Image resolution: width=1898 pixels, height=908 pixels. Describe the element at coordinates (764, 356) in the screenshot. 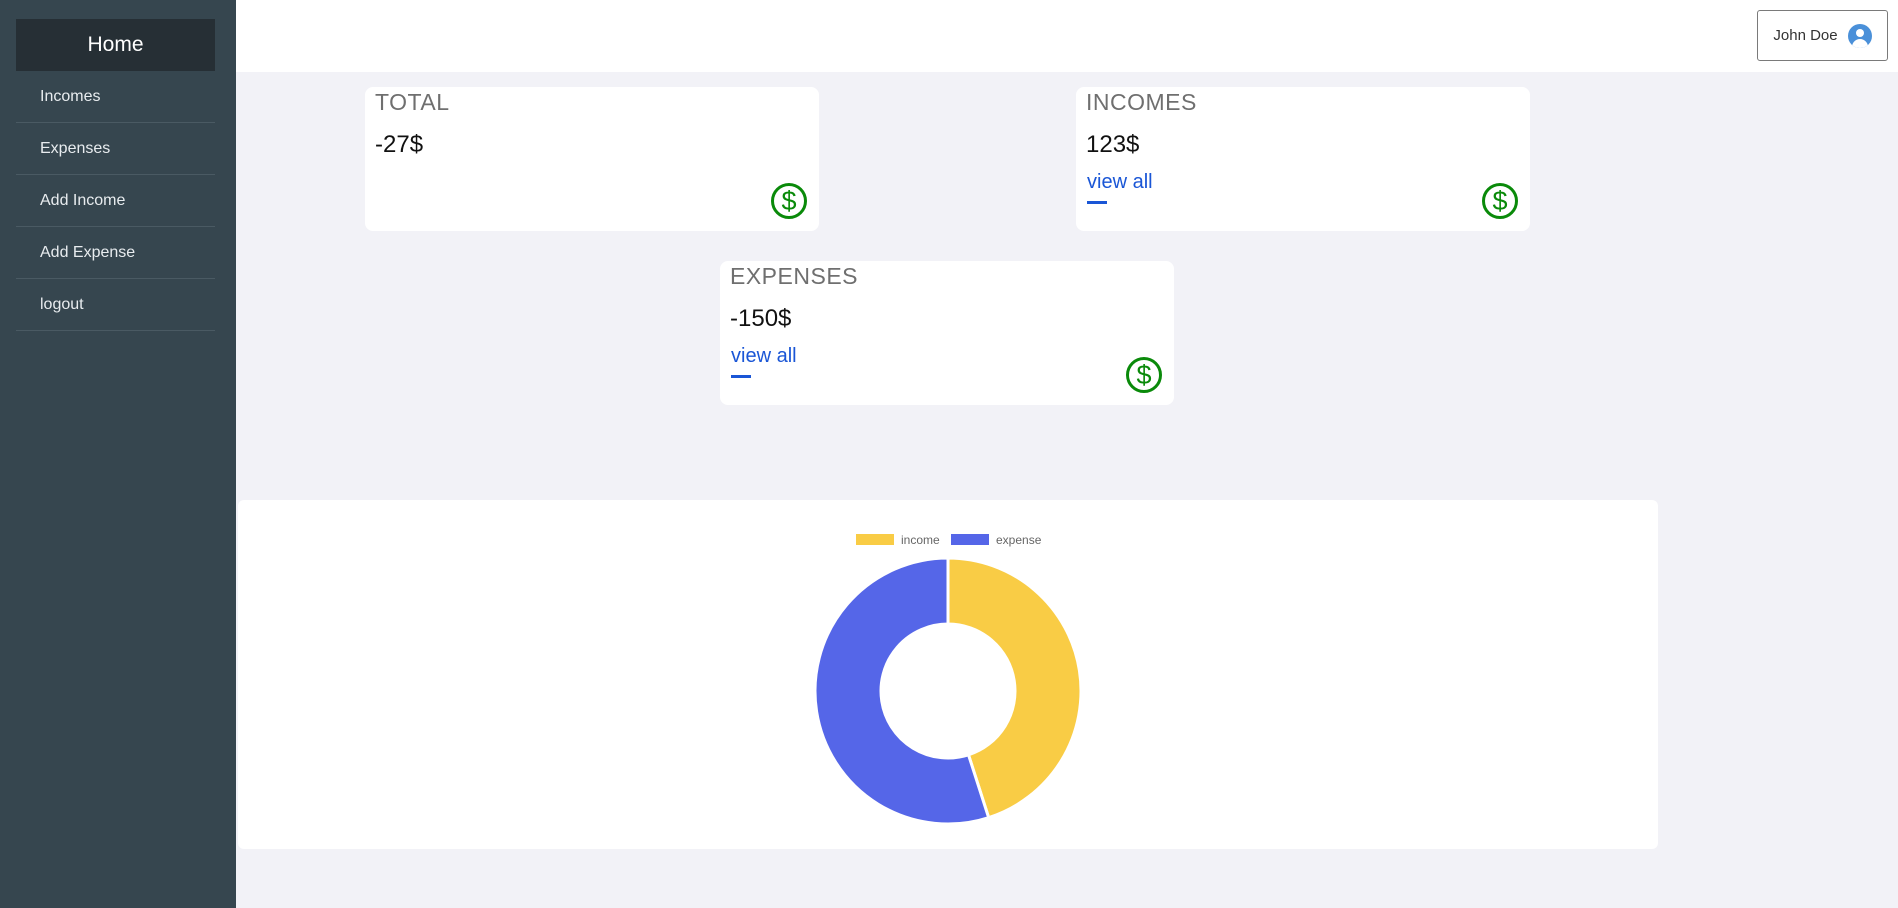

I see `expenses-view-all-link: view all` at that location.